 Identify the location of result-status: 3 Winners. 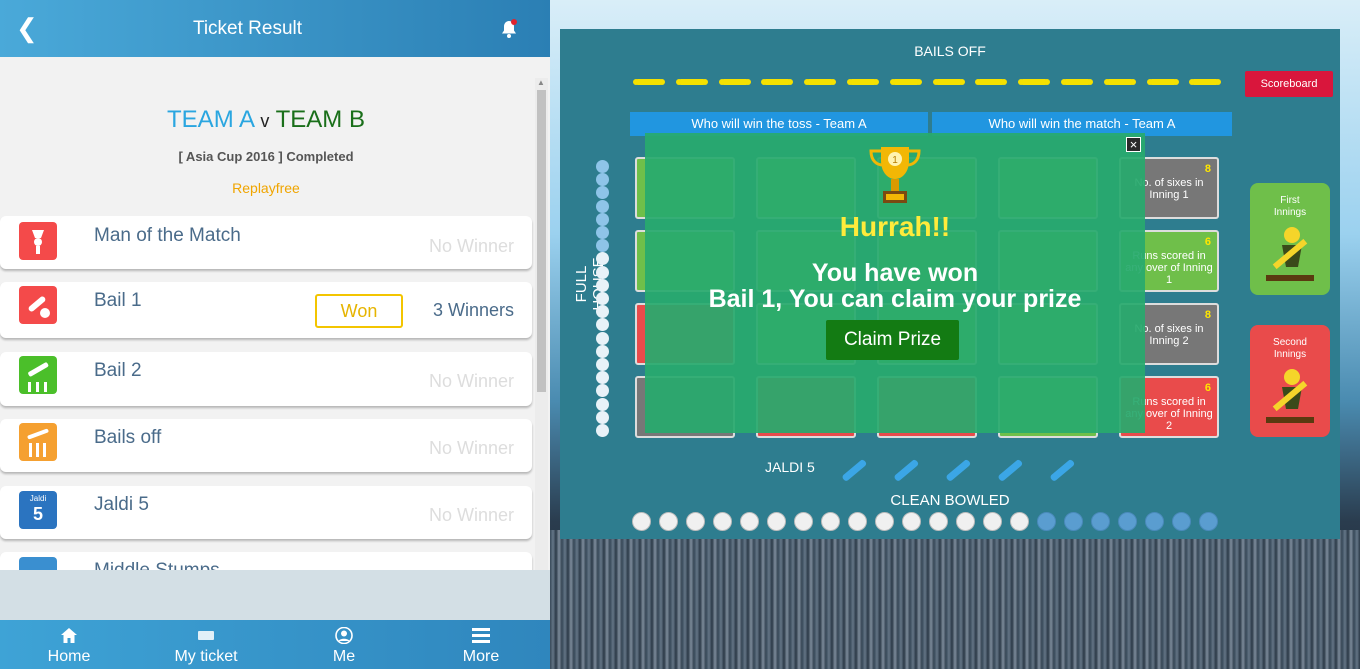
(473, 310).